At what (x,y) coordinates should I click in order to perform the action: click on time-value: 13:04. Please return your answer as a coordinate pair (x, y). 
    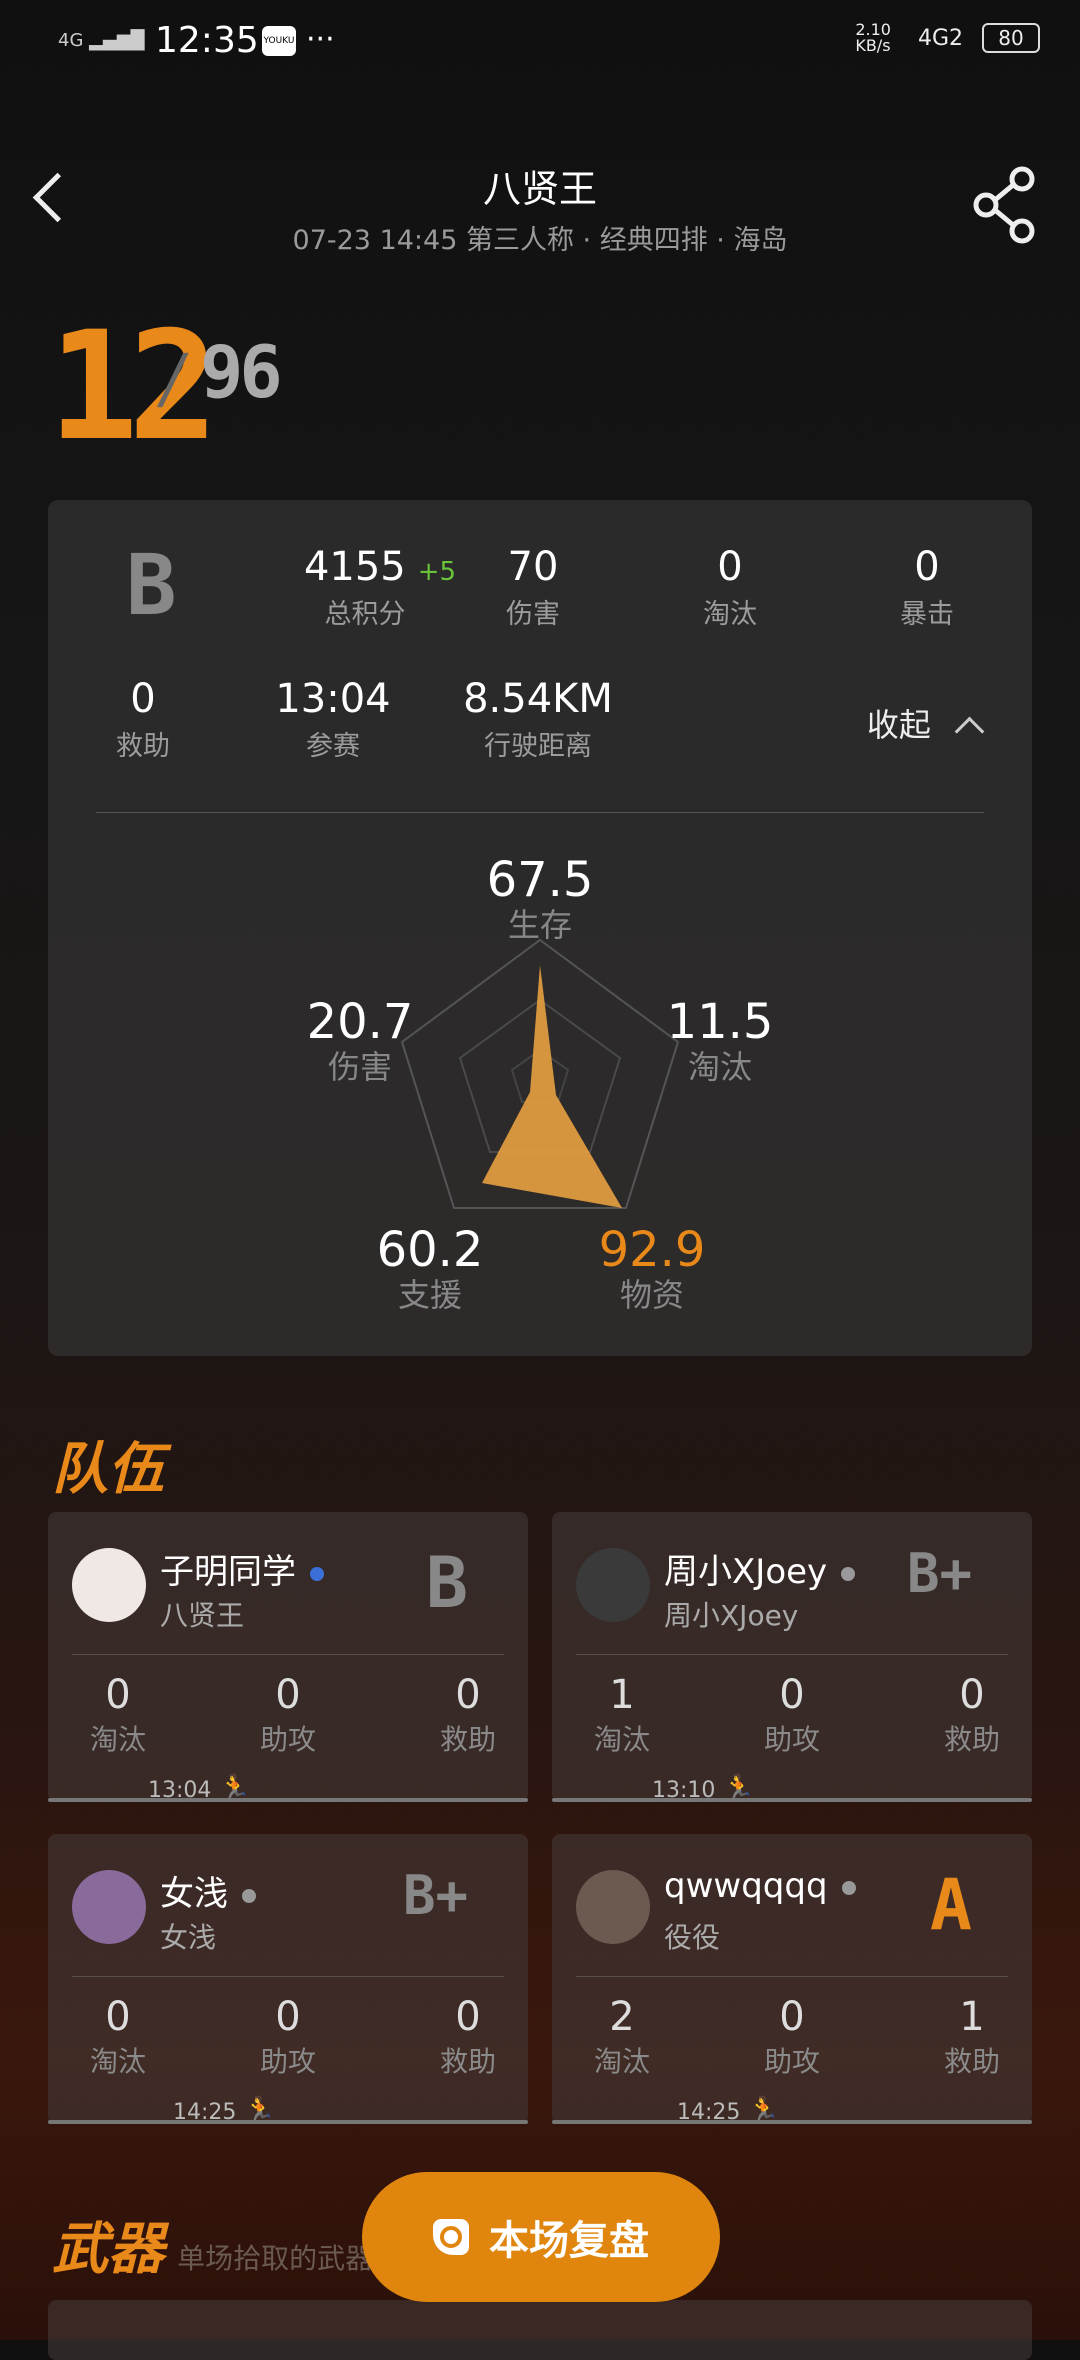
    Looking at the image, I should click on (333, 699).